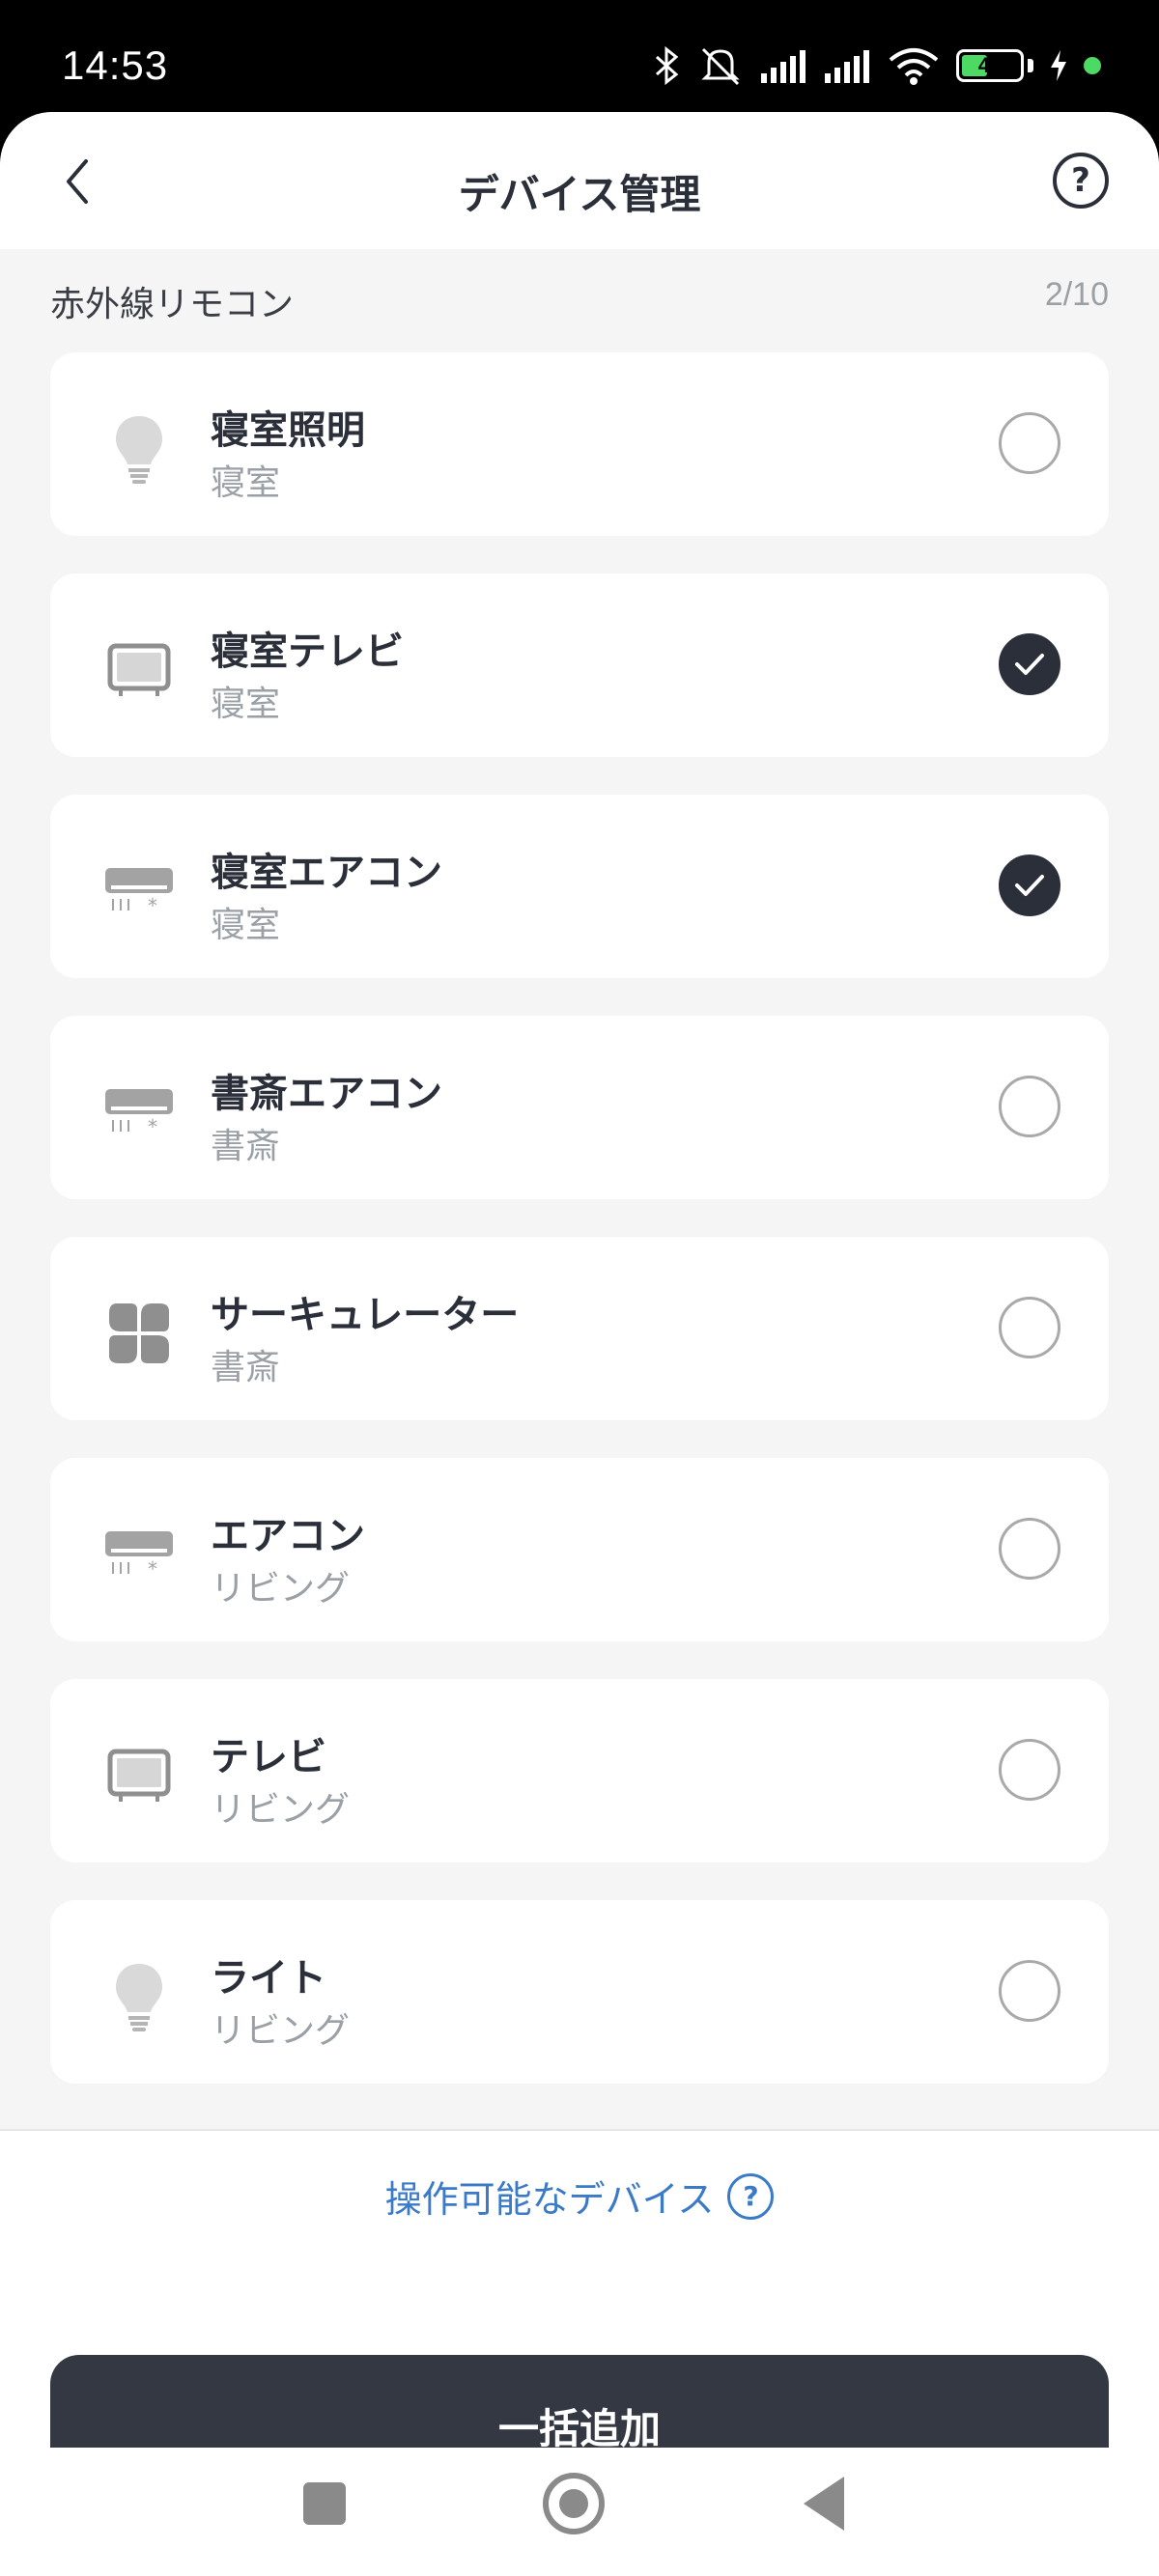 The image size is (1159, 2576). I want to click on battery-icon: 41, so click(990, 66).